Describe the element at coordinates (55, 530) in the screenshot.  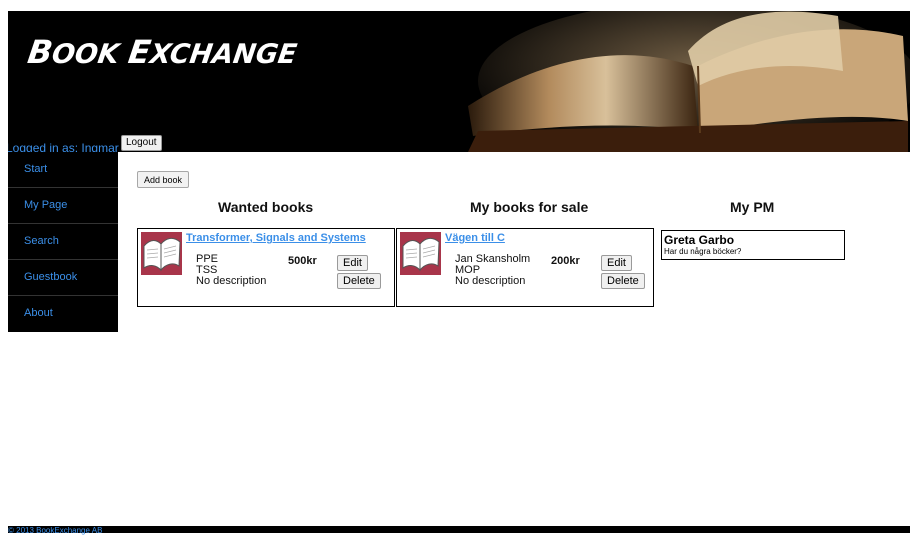
I see `footer-copyright: © 2013 BookExchange AB` at that location.